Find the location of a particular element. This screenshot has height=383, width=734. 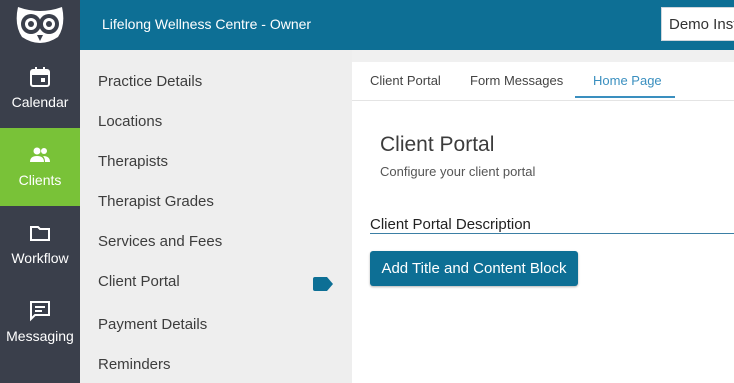

owl-logo is located at coordinates (40, 25).